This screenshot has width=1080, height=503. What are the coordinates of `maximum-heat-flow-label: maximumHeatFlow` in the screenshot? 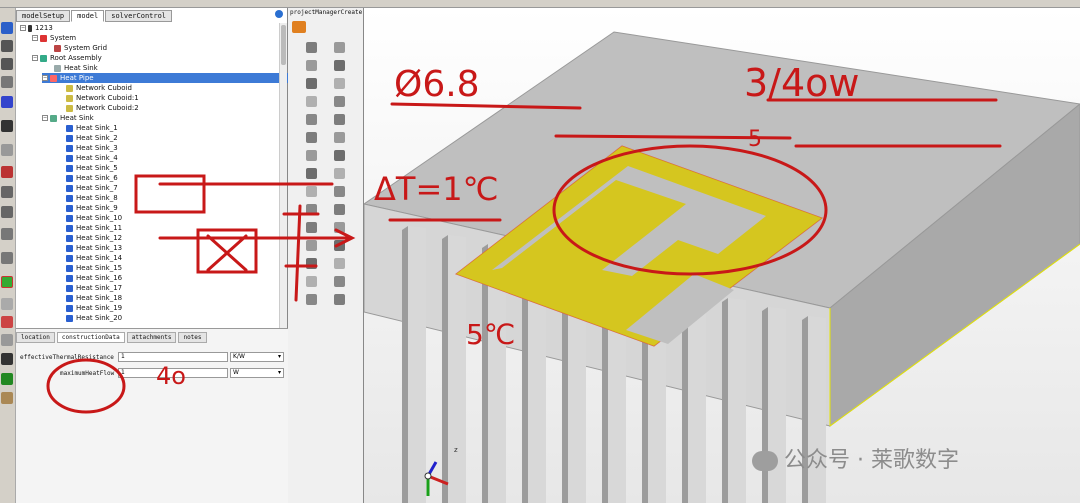 It's located at (87, 373).